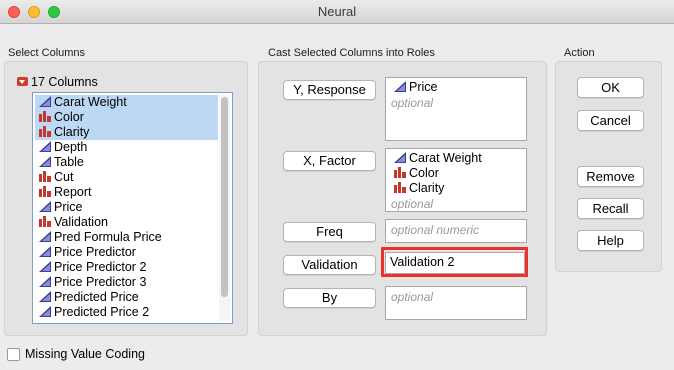 Image resolution: width=674 pixels, height=370 pixels. Describe the element at coordinates (456, 109) in the screenshot. I see `y-response-list: Price optional` at that location.